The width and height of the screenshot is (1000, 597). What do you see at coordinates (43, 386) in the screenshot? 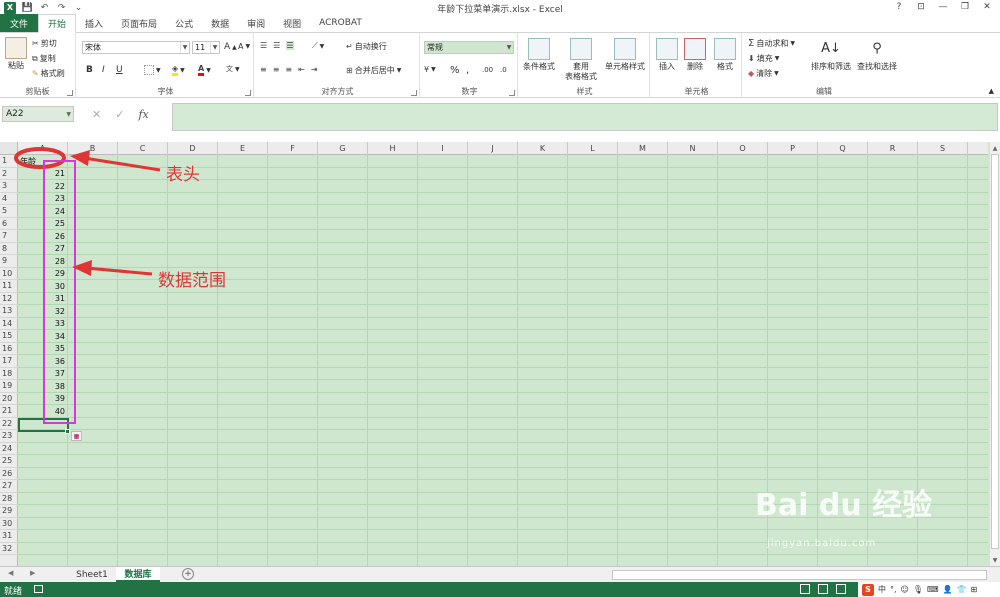
I see `cell-a19: 38` at bounding box center [43, 386].